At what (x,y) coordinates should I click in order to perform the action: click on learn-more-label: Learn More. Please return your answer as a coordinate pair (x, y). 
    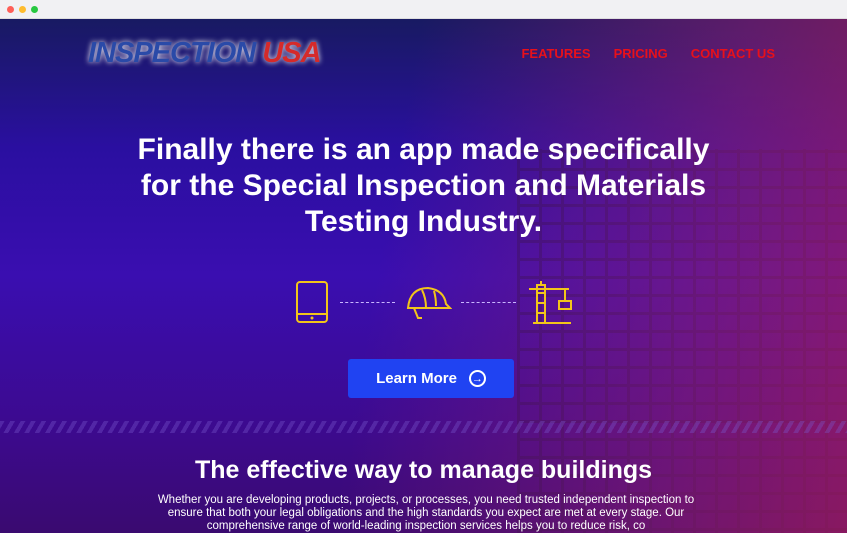
    Looking at the image, I should click on (416, 378).